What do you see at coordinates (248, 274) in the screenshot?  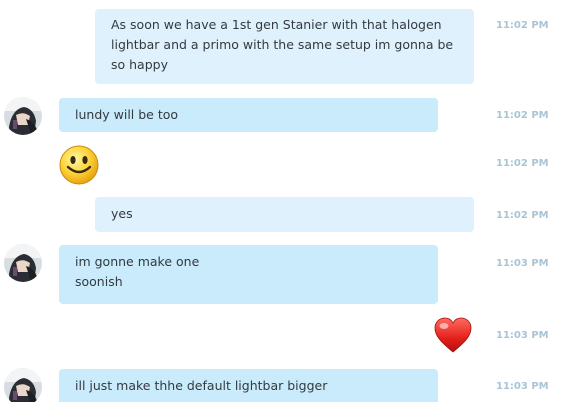 I see `message-bubble-incoming: im gonne make one soonish` at bounding box center [248, 274].